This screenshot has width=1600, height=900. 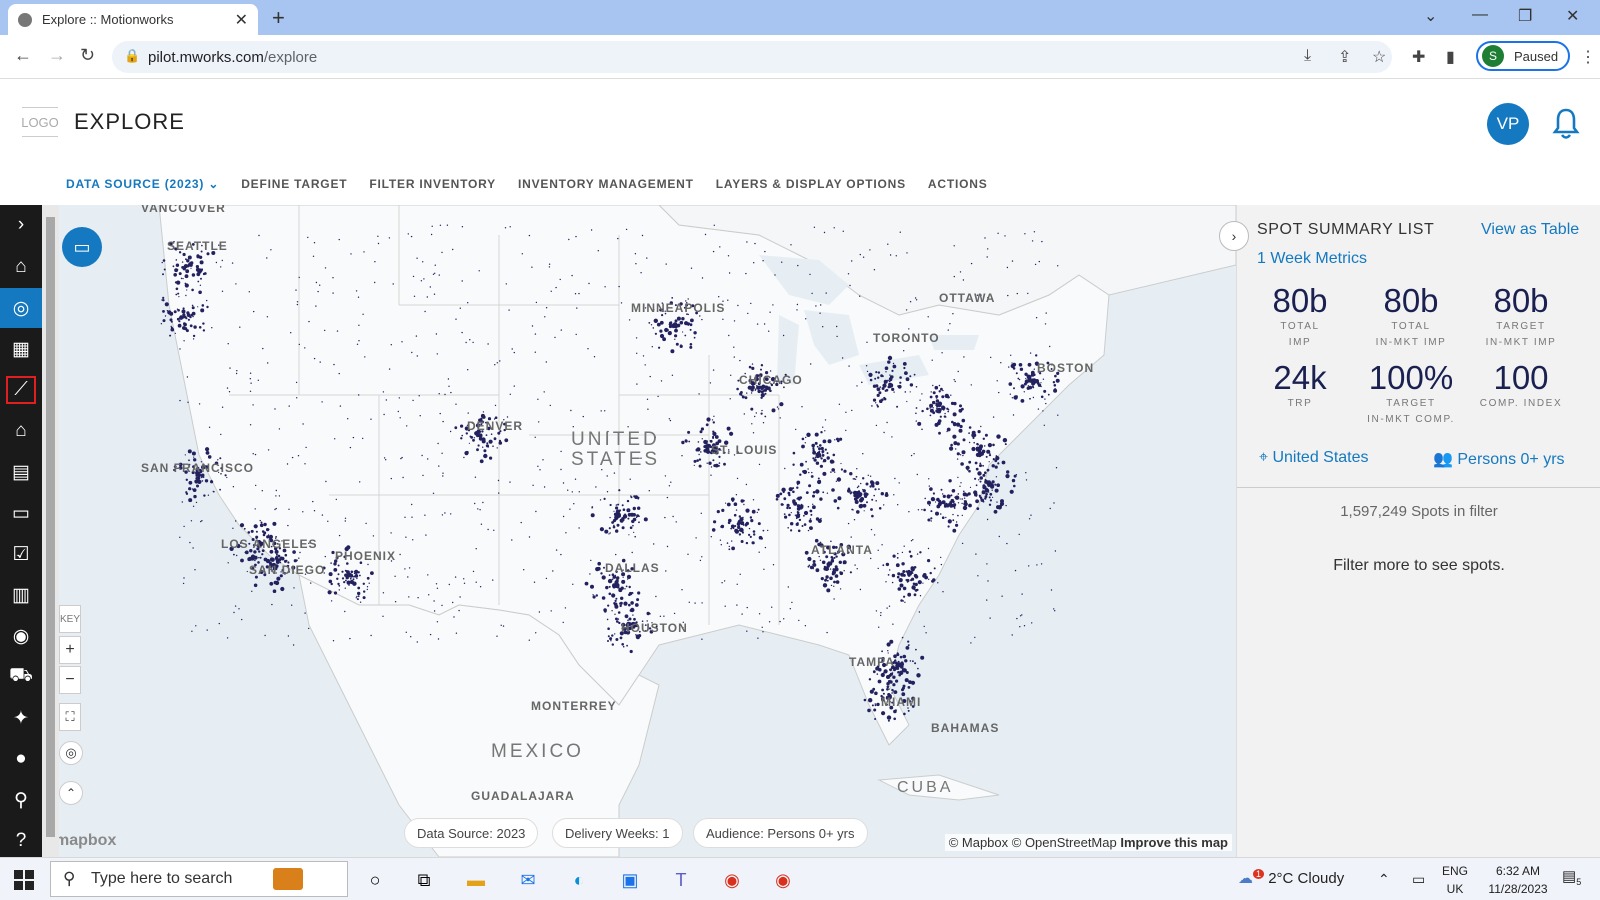 I want to click on metric-label: IMP, so click(x=1300, y=342).